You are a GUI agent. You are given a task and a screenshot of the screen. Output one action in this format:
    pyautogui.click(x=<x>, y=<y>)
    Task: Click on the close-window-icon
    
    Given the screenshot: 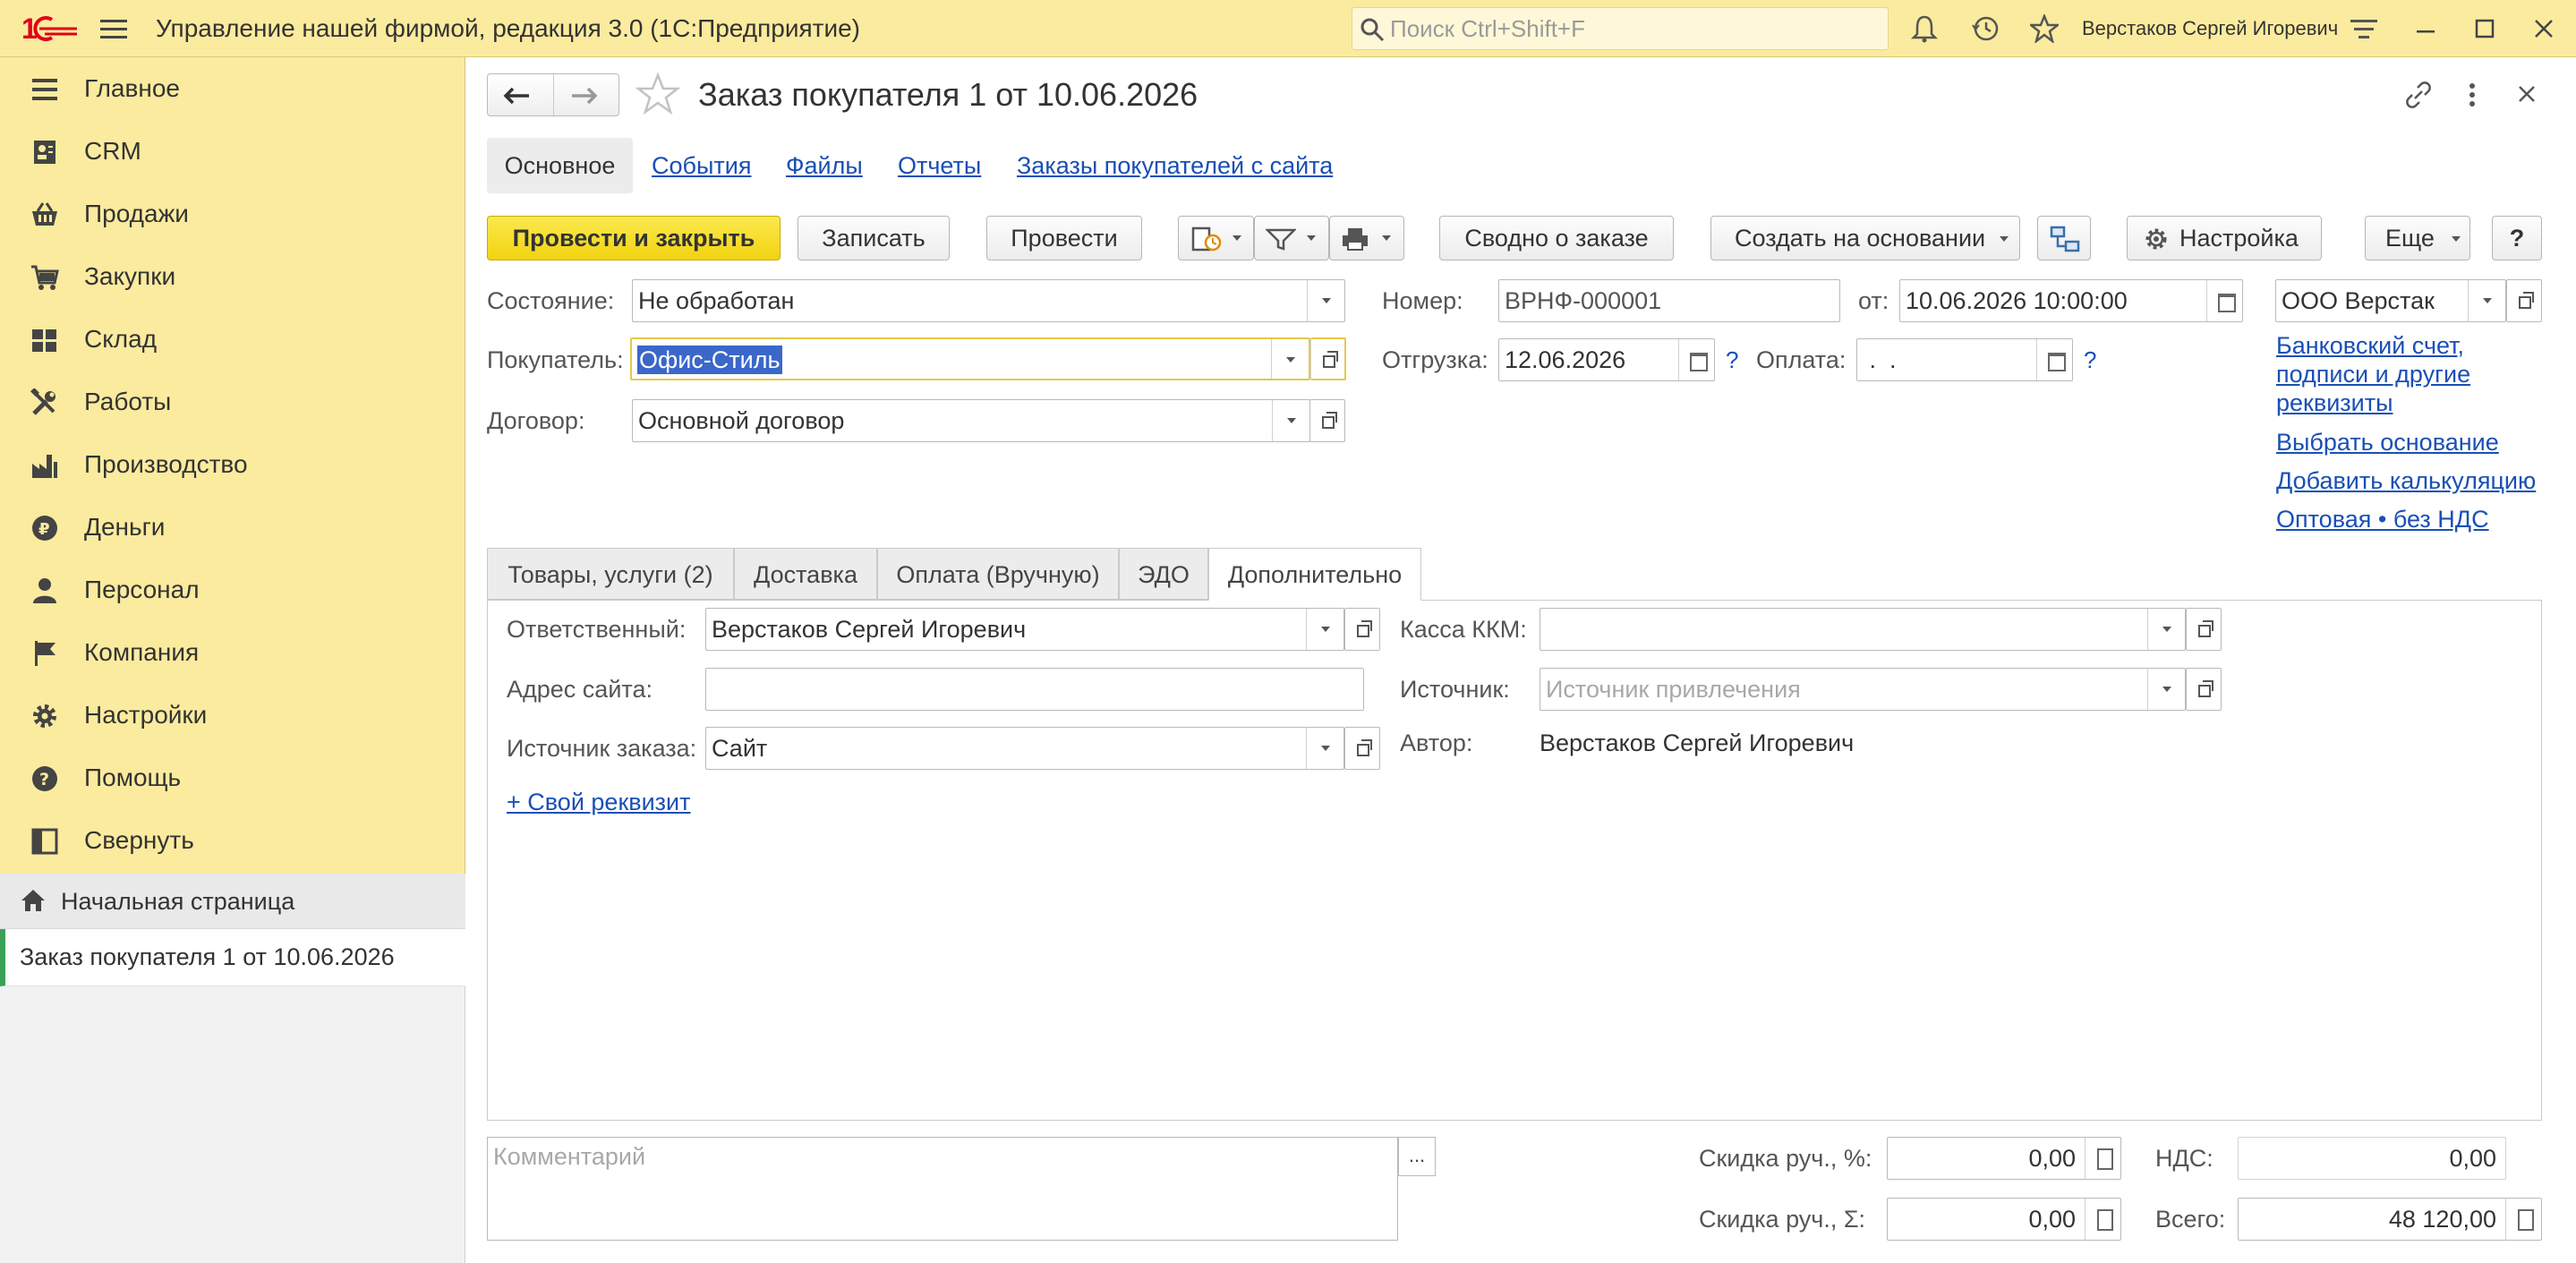 What is the action you would take?
    pyautogui.click(x=2543, y=29)
    